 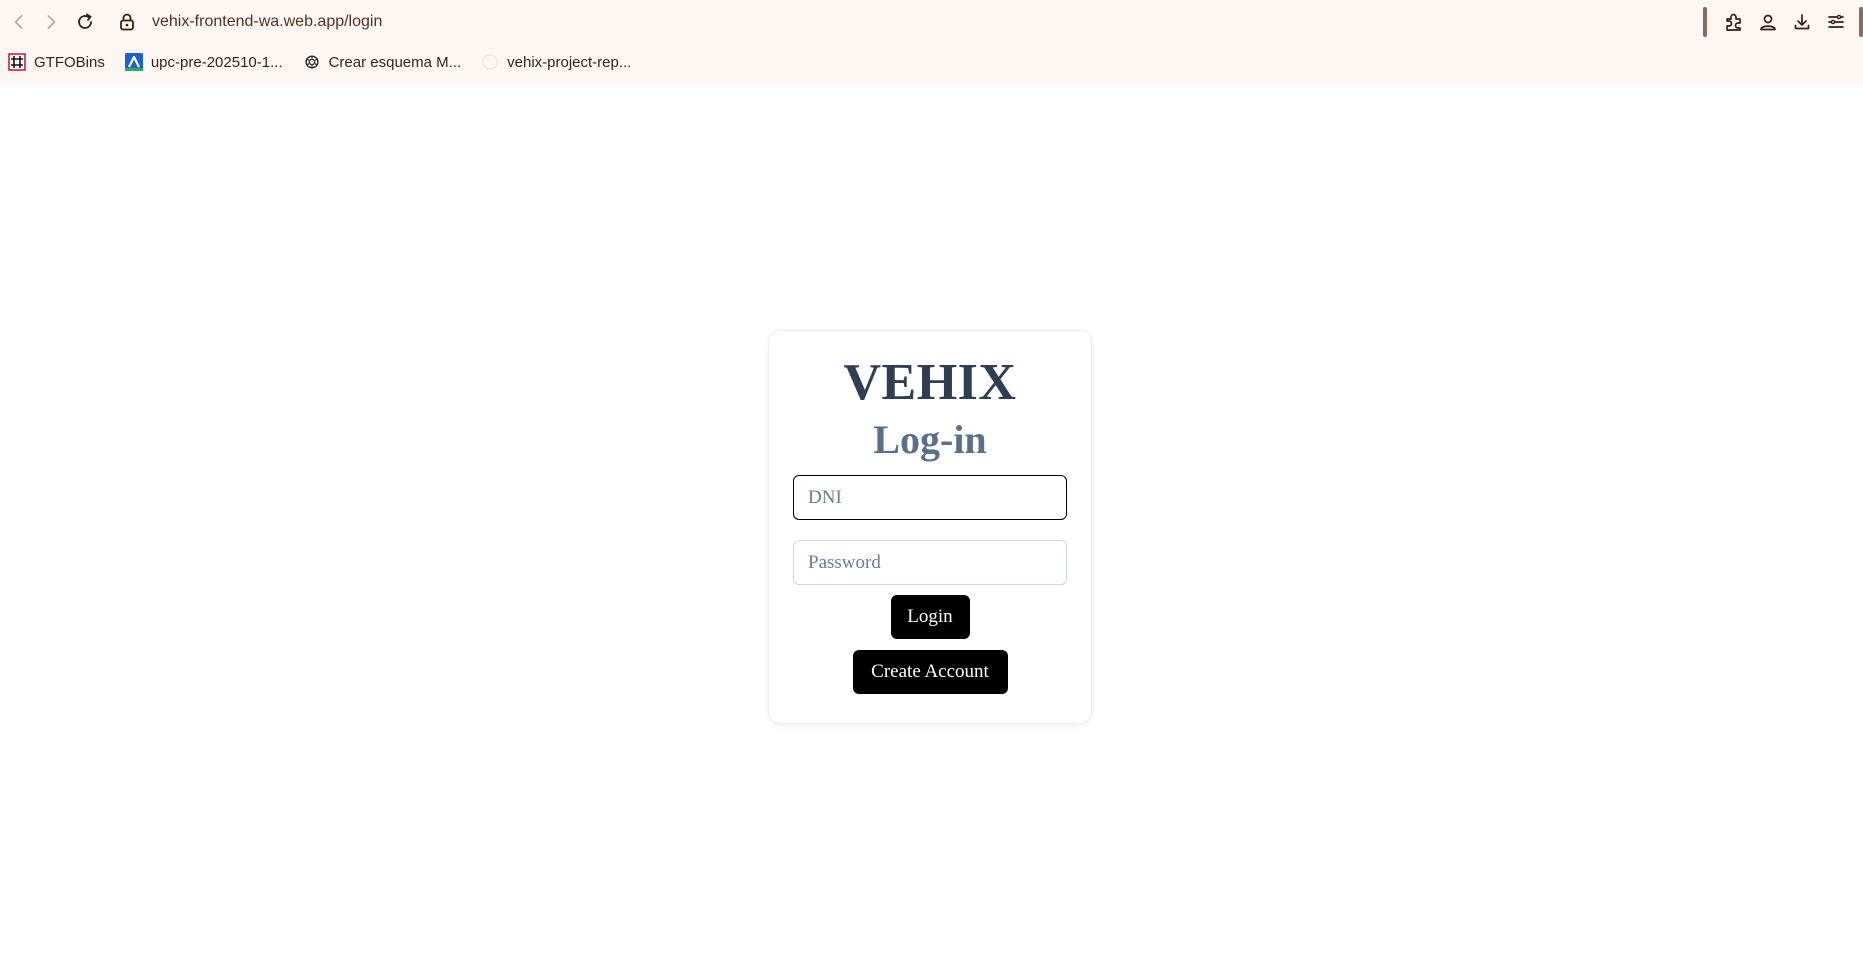 I want to click on bookmark-gtfobins: GTFOBins, so click(x=56, y=62).